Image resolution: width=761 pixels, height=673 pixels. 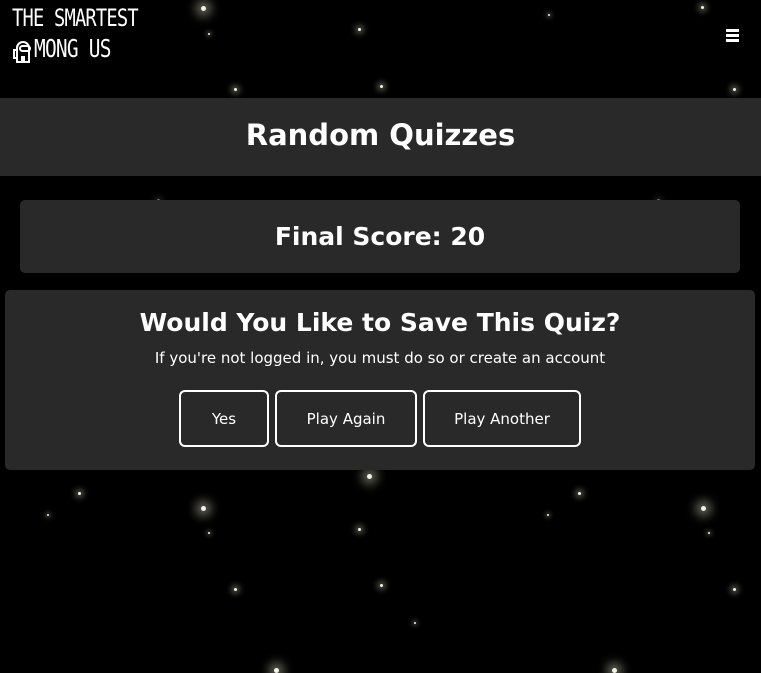 What do you see at coordinates (502, 418) in the screenshot?
I see `play-another-button: Play Another` at bounding box center [502, 418].